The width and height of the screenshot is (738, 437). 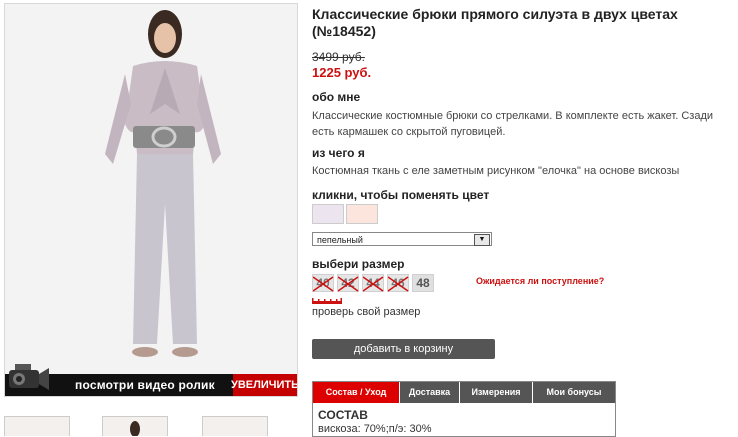 I want to click on color-select-value: пепельный, so click(x=340, y=240).